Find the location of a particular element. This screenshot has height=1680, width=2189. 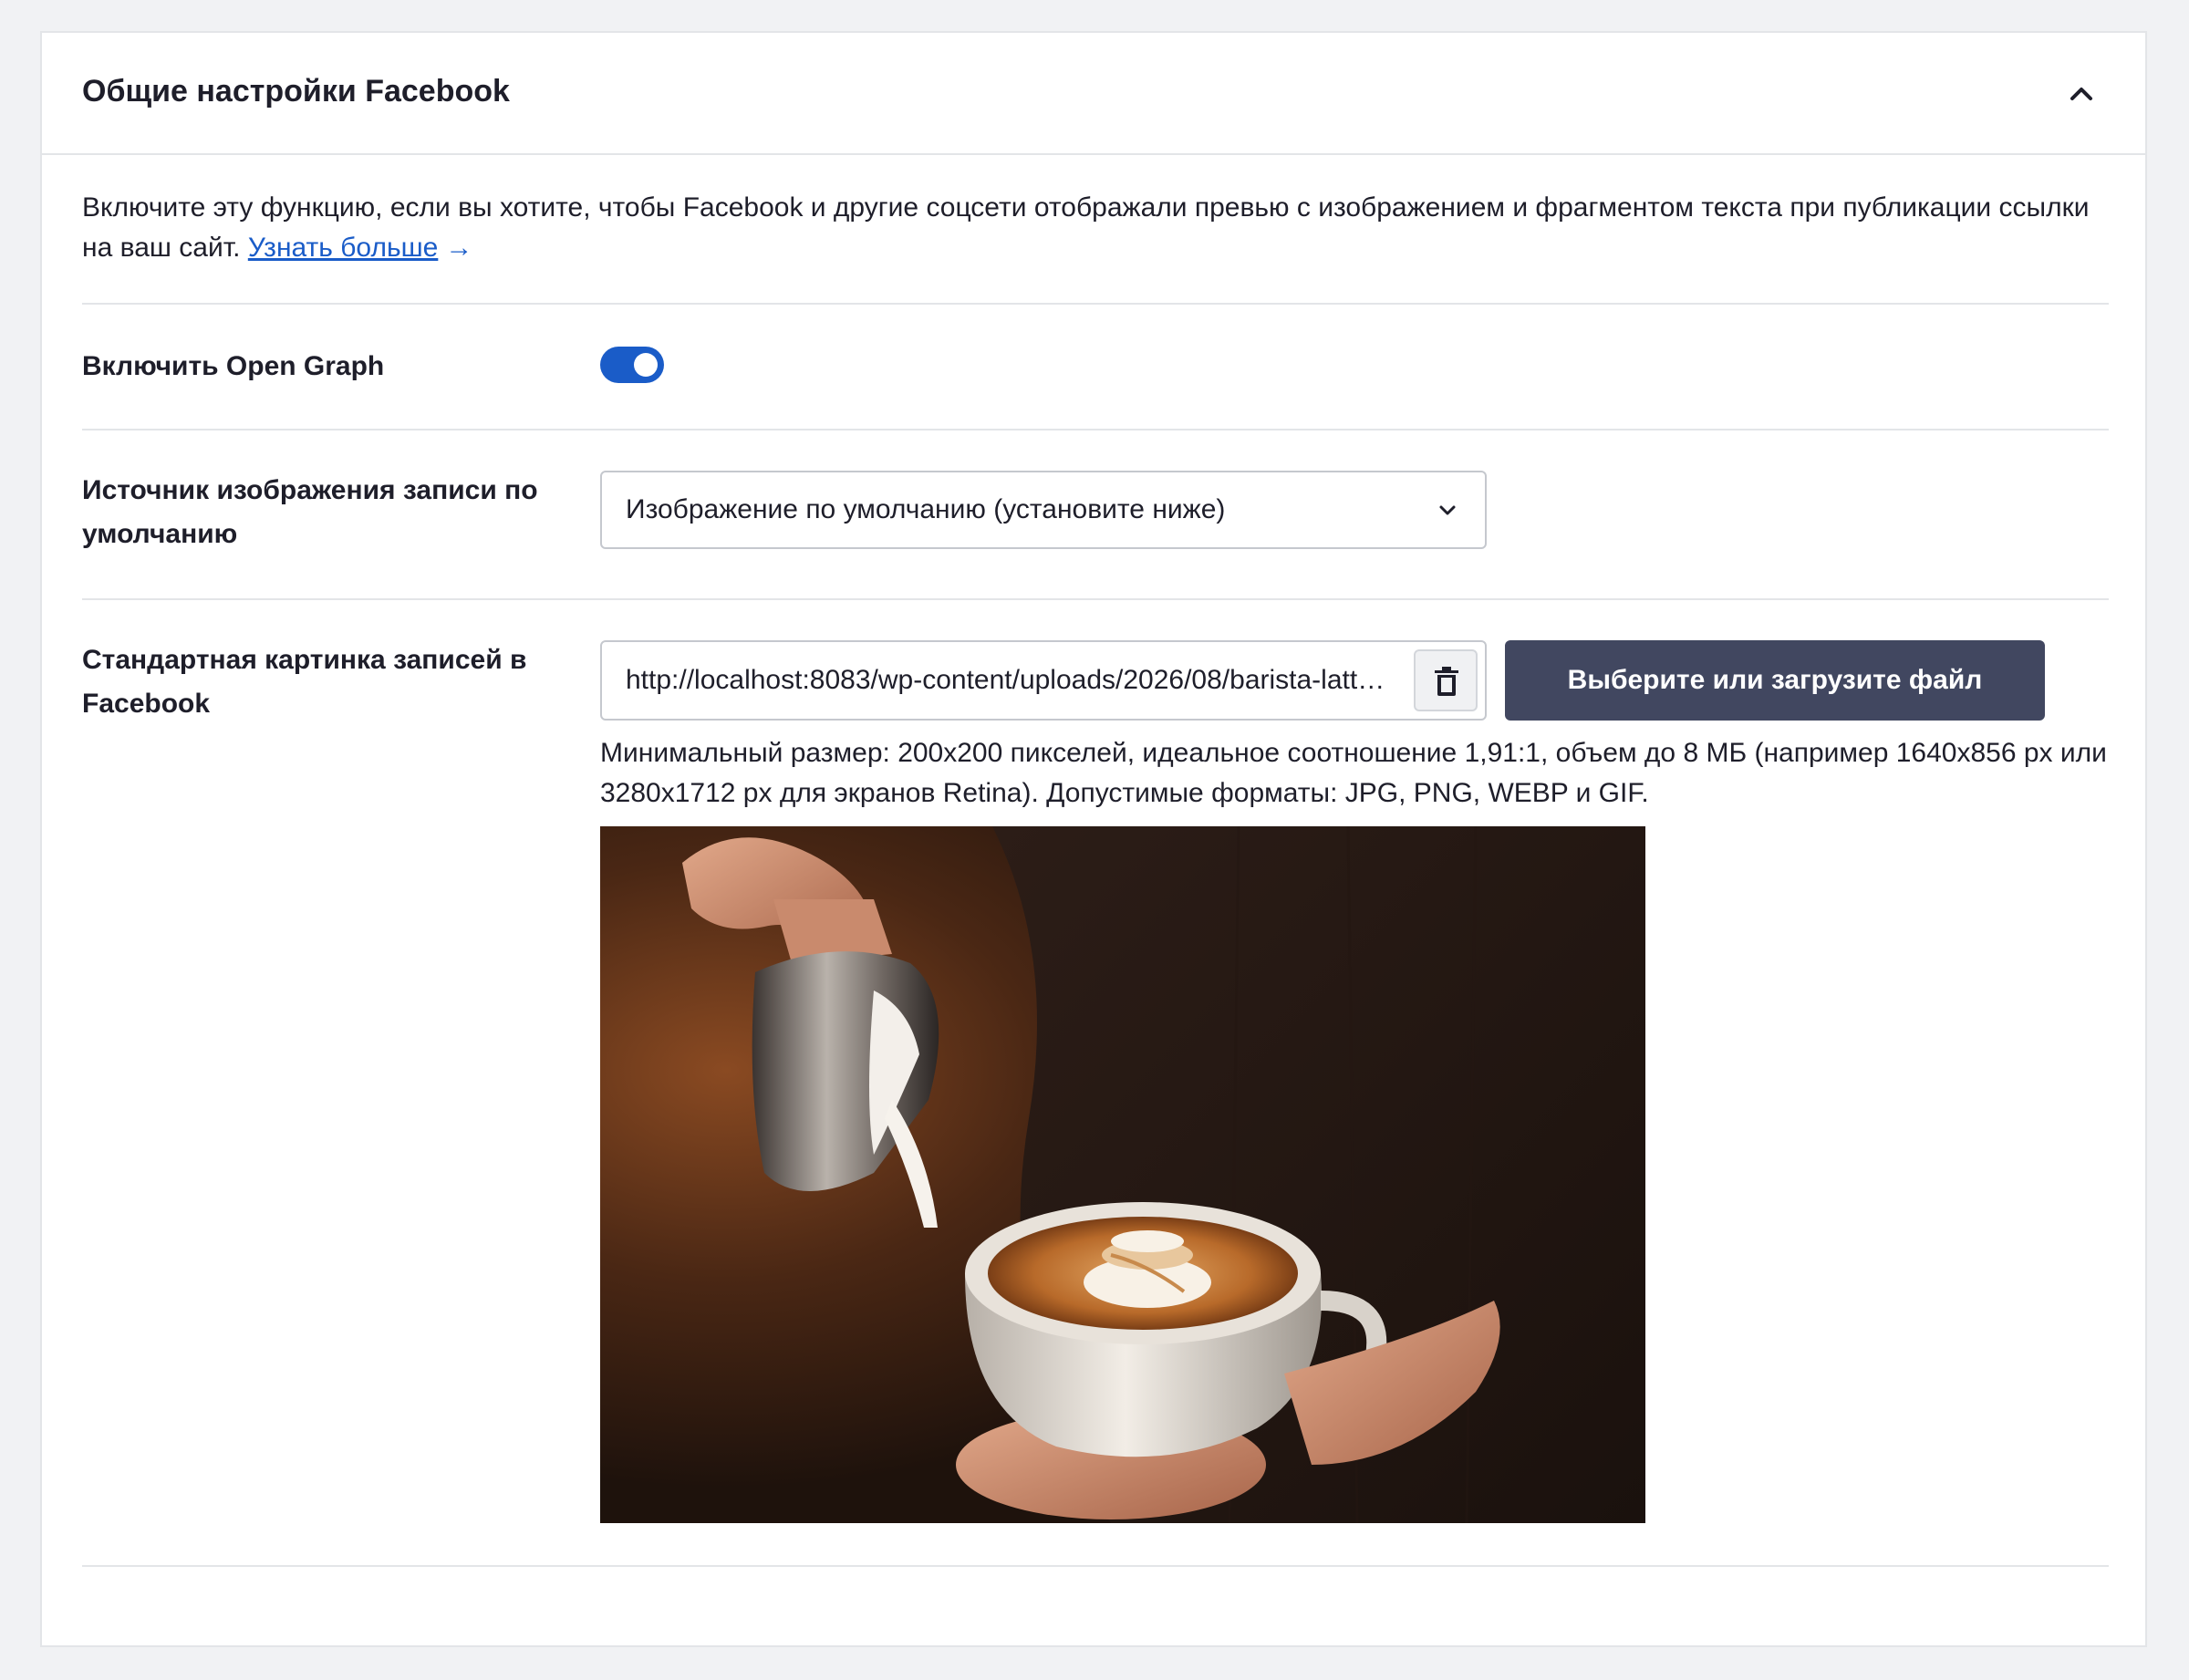

default-image-label: Стандартная картинка записей в Facebook is located at coordinates (304, 682).